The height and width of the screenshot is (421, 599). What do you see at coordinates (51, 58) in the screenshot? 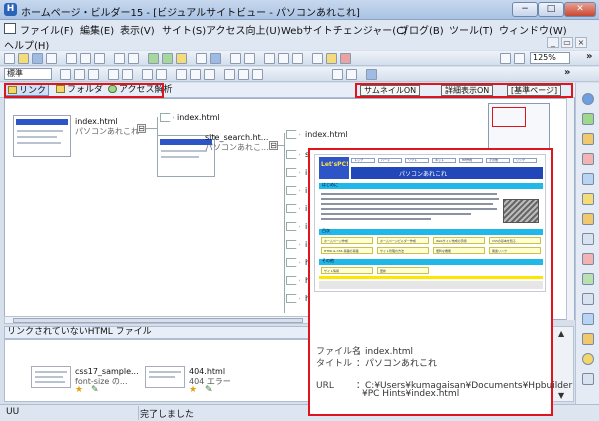
I see `print-icon` at bounding box center [51, 58].